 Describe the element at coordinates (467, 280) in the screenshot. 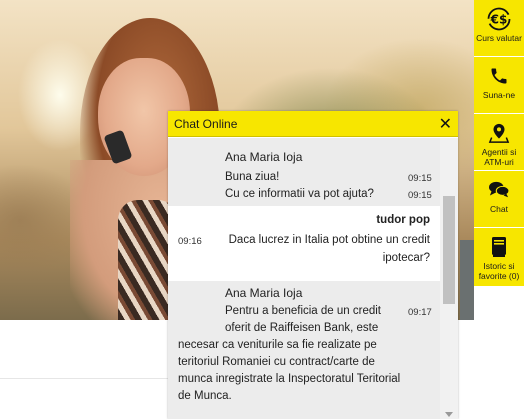

I see `hero-photo-fence` at that location.